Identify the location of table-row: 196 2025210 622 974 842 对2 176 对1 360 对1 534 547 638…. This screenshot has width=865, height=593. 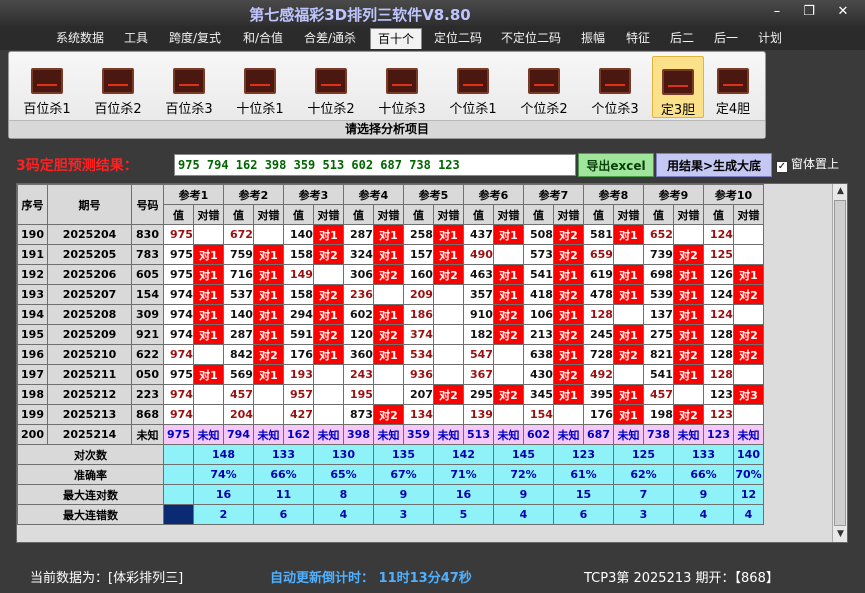
(390, 354).